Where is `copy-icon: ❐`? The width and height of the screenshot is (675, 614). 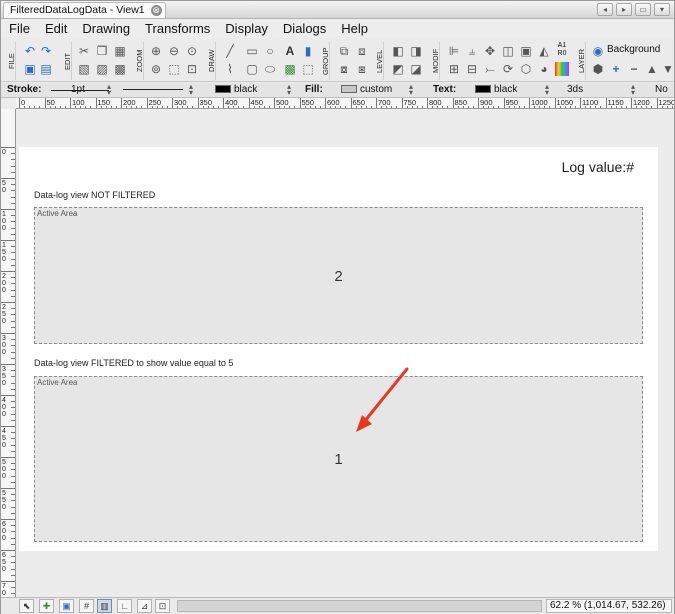
copy-icon: ❐ is located at coordinates (102, 51).